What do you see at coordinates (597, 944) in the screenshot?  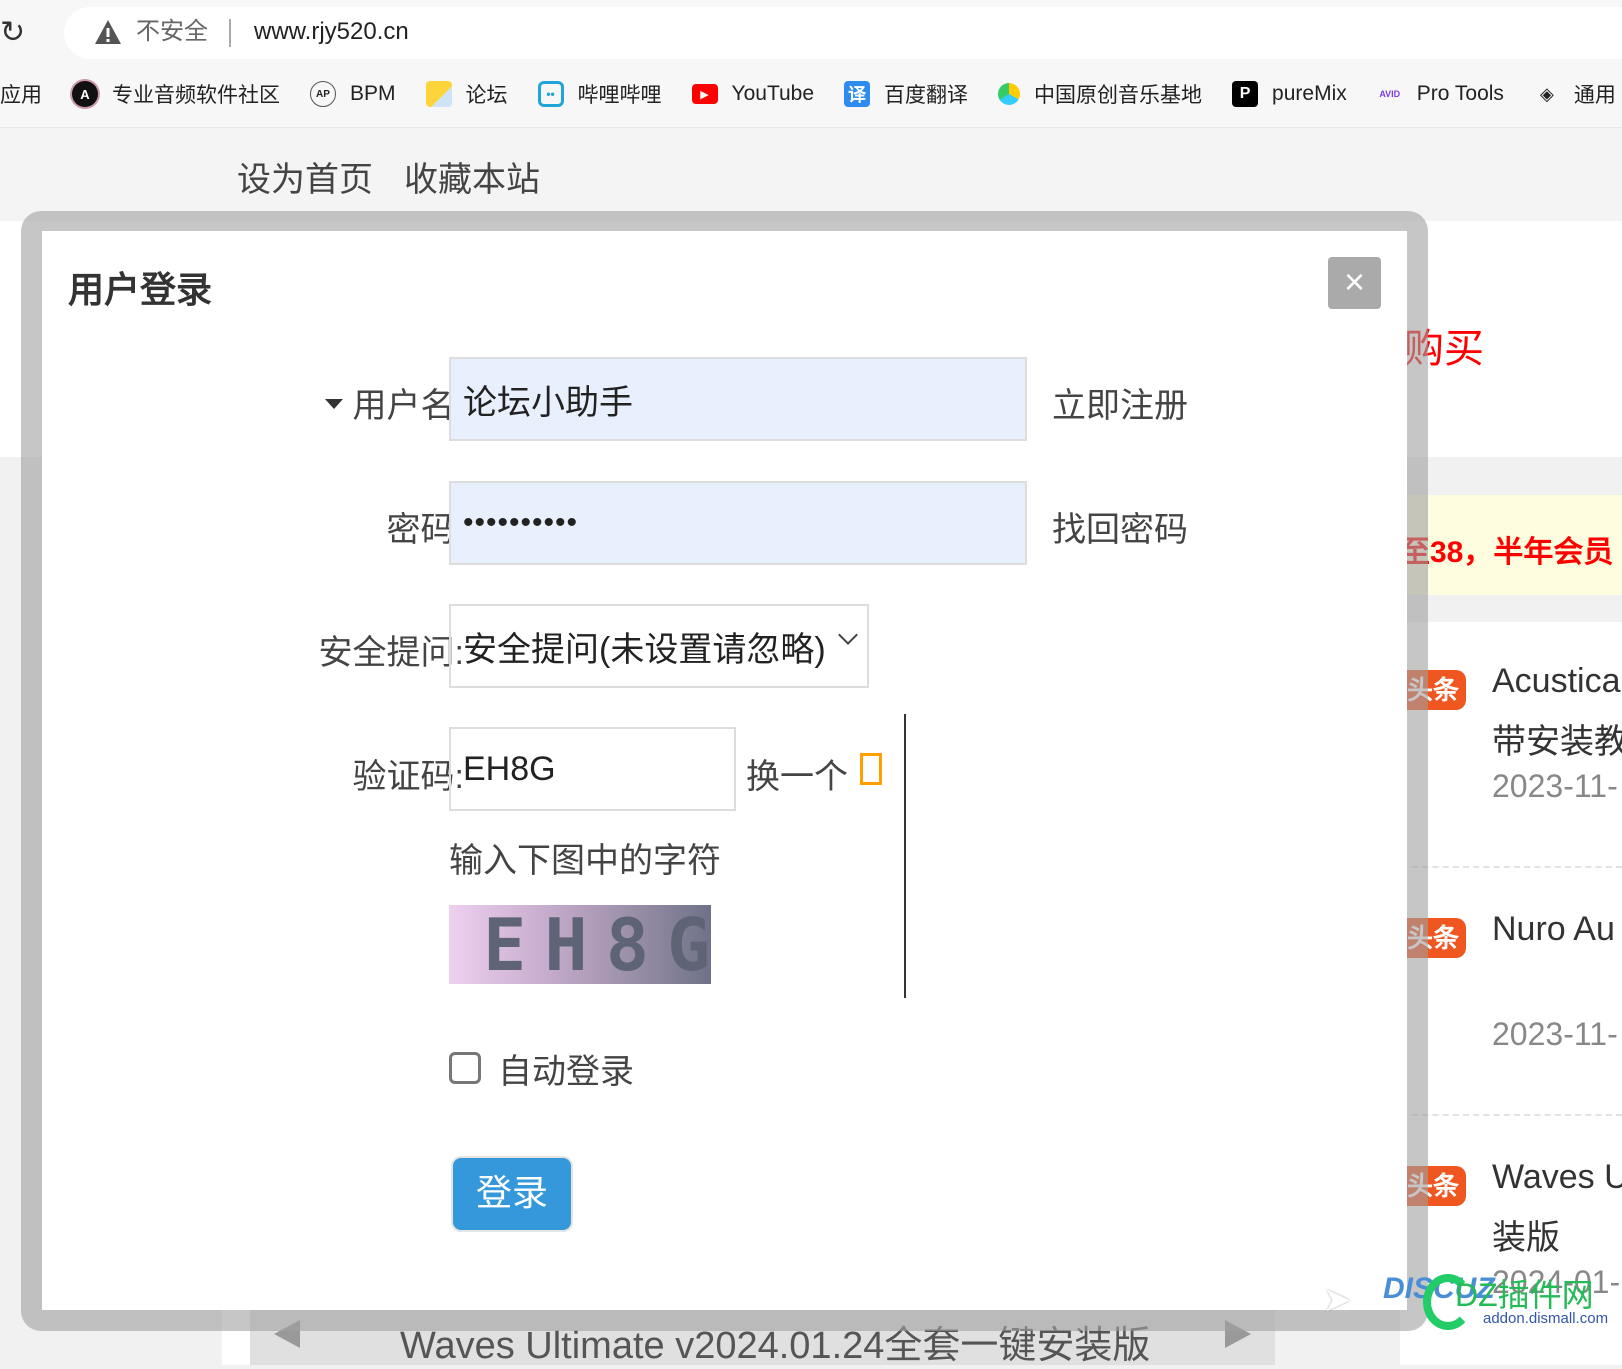 I see `captcha-image-text: EH8G` at bounding box center [597, 944].